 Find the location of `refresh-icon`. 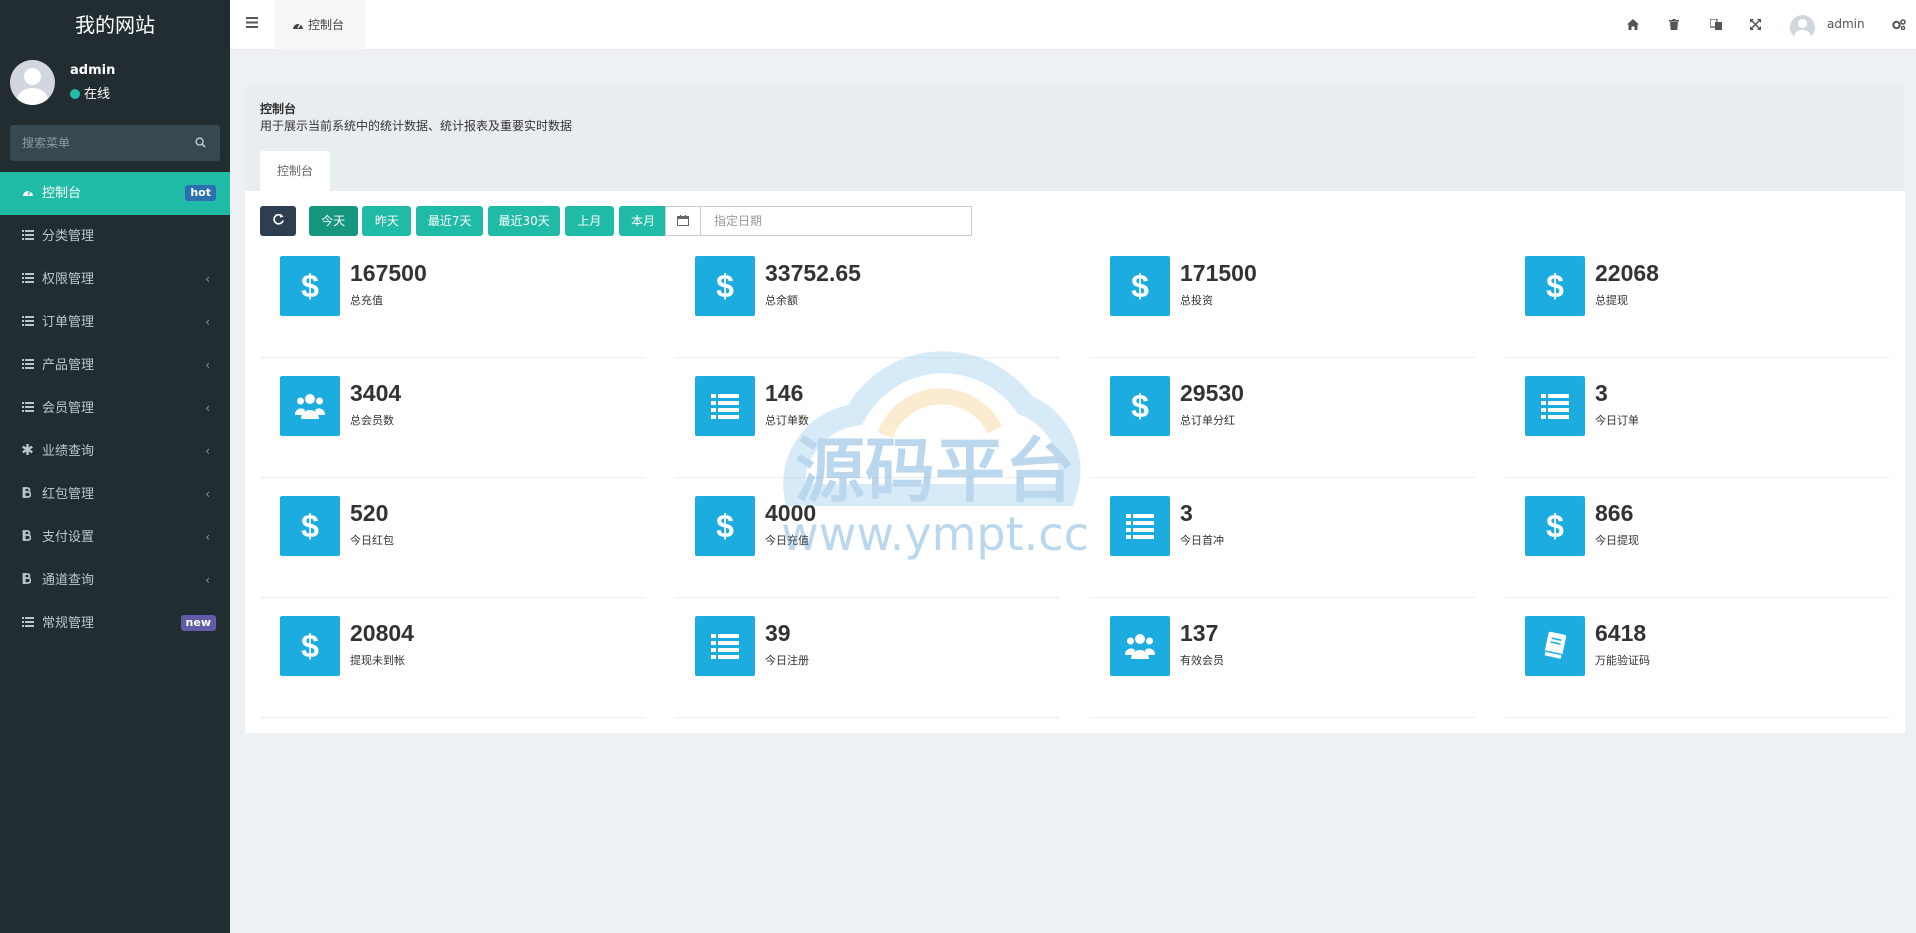

refresh-icon is located at coordinates (278, 219).